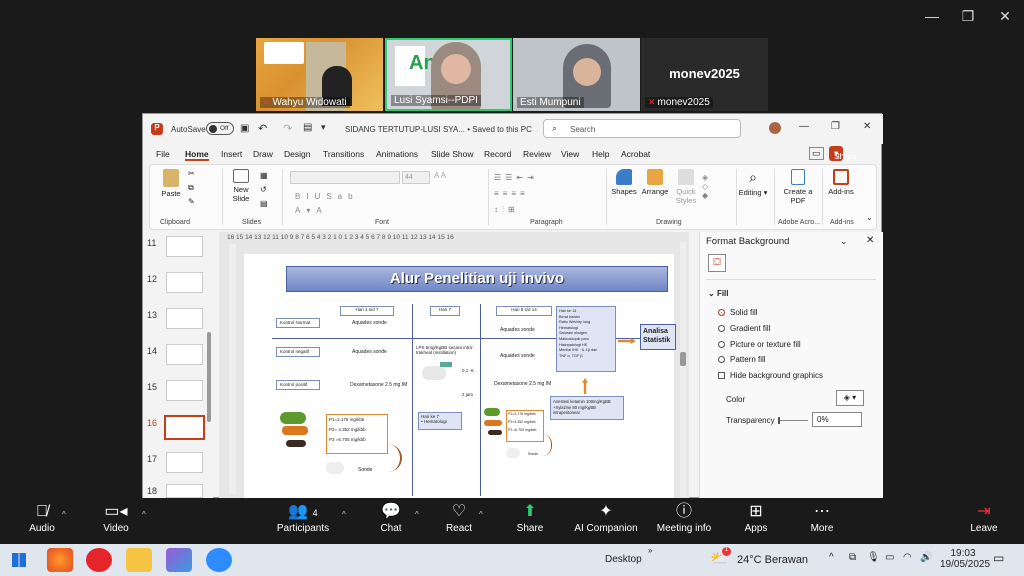 This screenshot has height=576, width=1024. What do you see at coordinates (635, 154) in the screenshot?
I see `menu-acrobat: Acrobat` at bounding box center [635, 154].